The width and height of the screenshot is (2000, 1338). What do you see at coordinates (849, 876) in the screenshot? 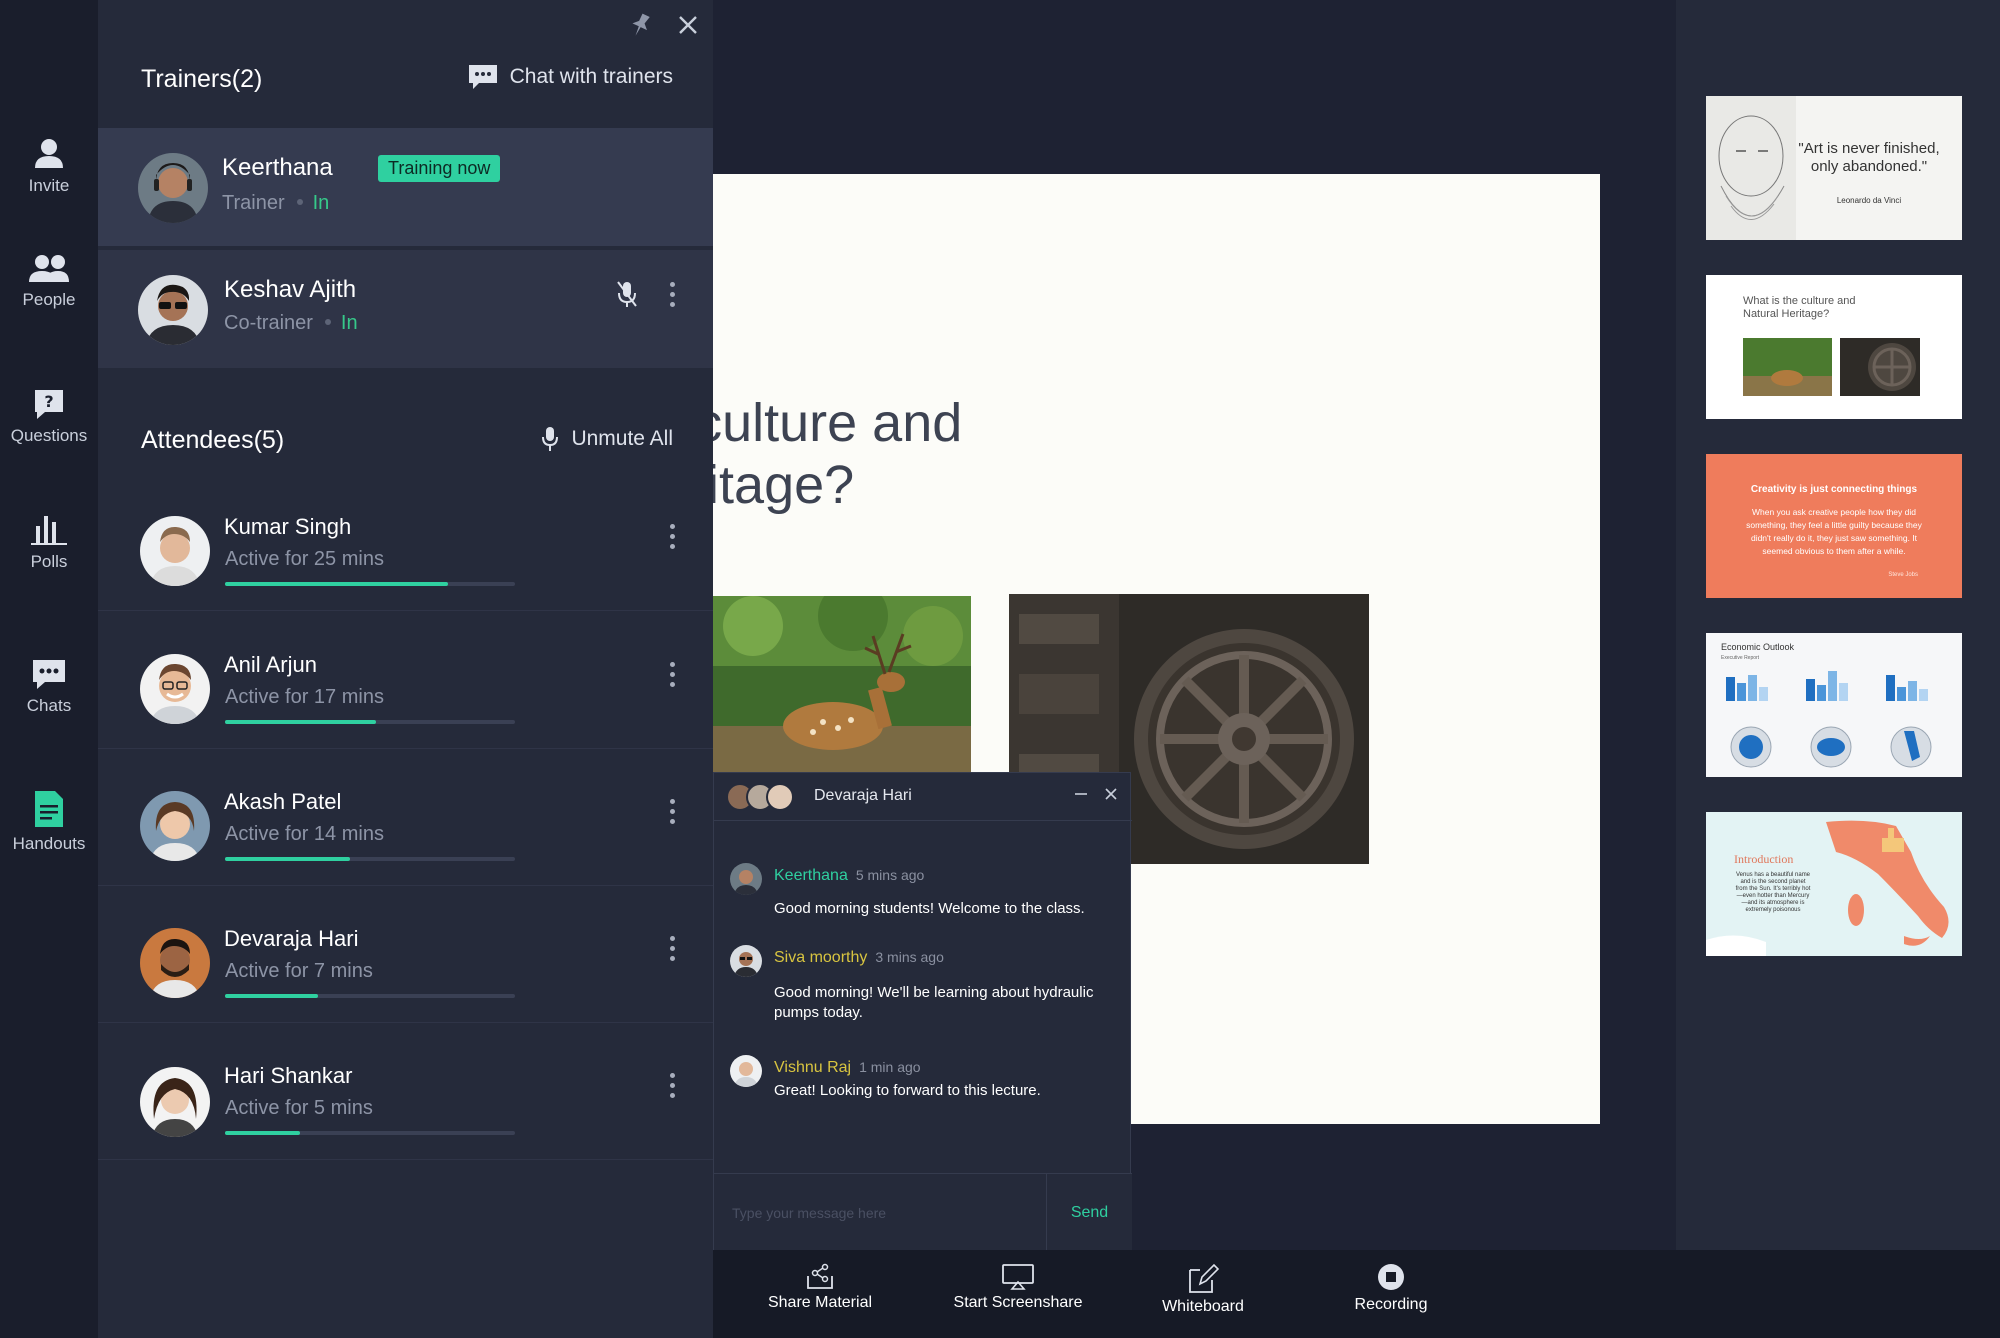
I see `message-author: Keerthana 5 mins ago` at bounding box center [849, 876].